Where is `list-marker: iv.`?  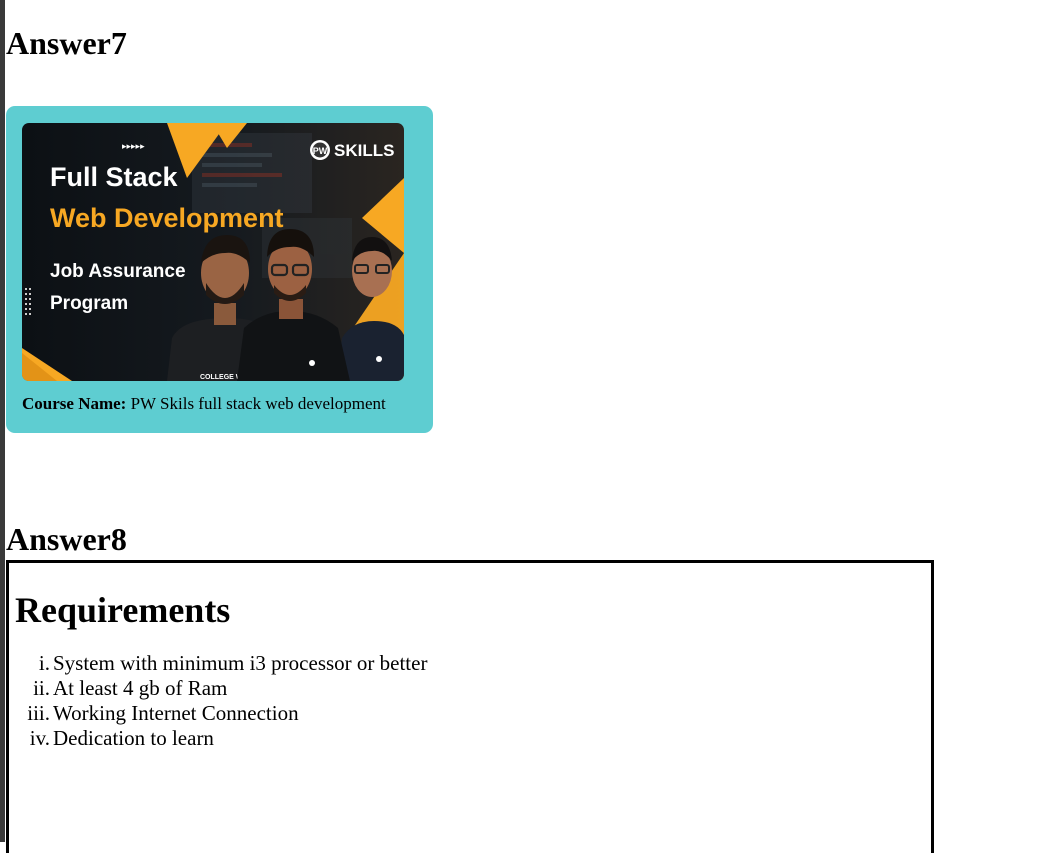
list-marker: iv. is located at coordinates (39, 738).